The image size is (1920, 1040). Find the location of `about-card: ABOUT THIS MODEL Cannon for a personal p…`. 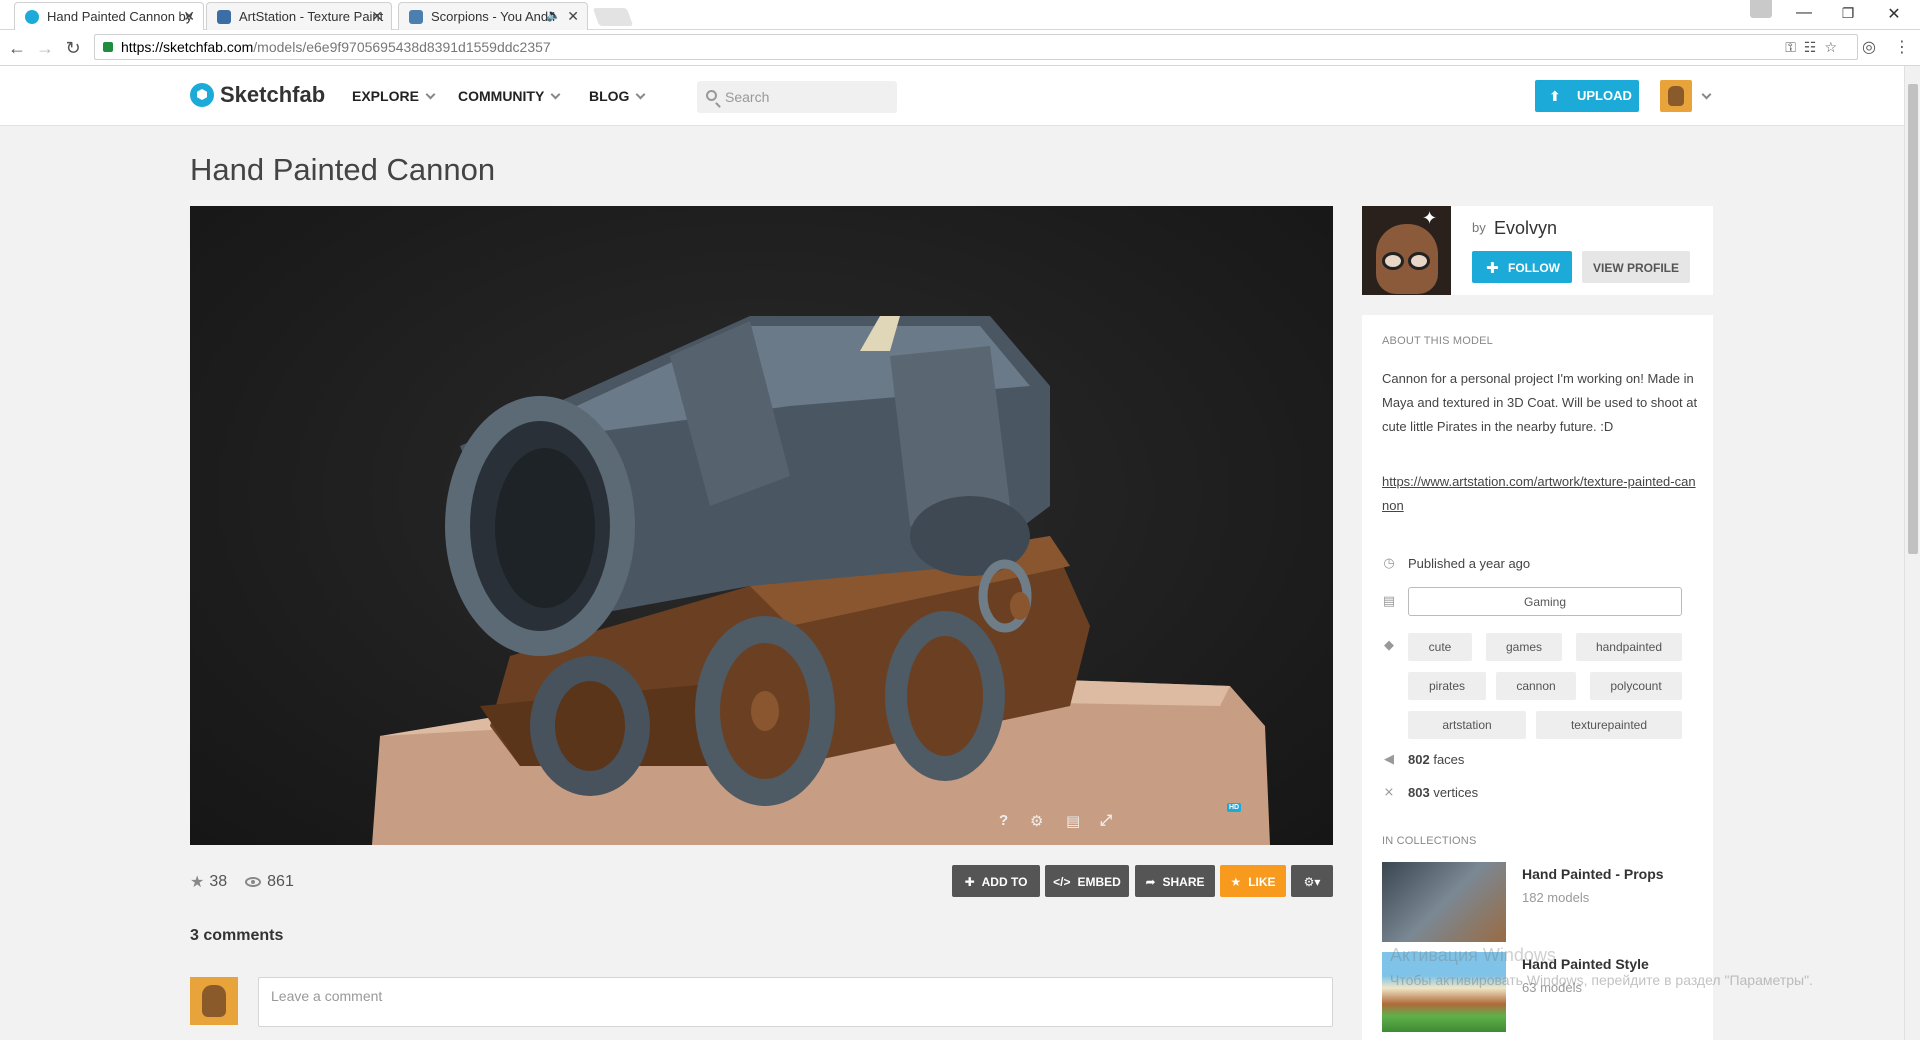

about-card: ABOUT THIS MODEL Cannon for a personal p… is located at coordinates (1537, 677).